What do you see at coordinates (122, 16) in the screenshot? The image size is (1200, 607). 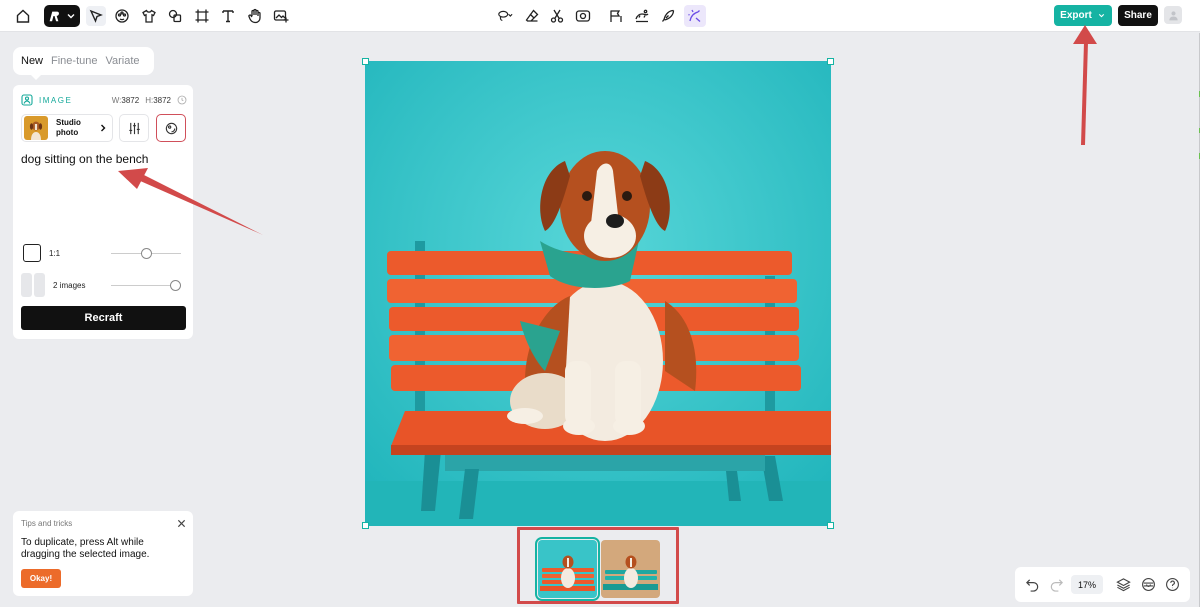 I see `palette-icon` at bounding box center [122, 16].